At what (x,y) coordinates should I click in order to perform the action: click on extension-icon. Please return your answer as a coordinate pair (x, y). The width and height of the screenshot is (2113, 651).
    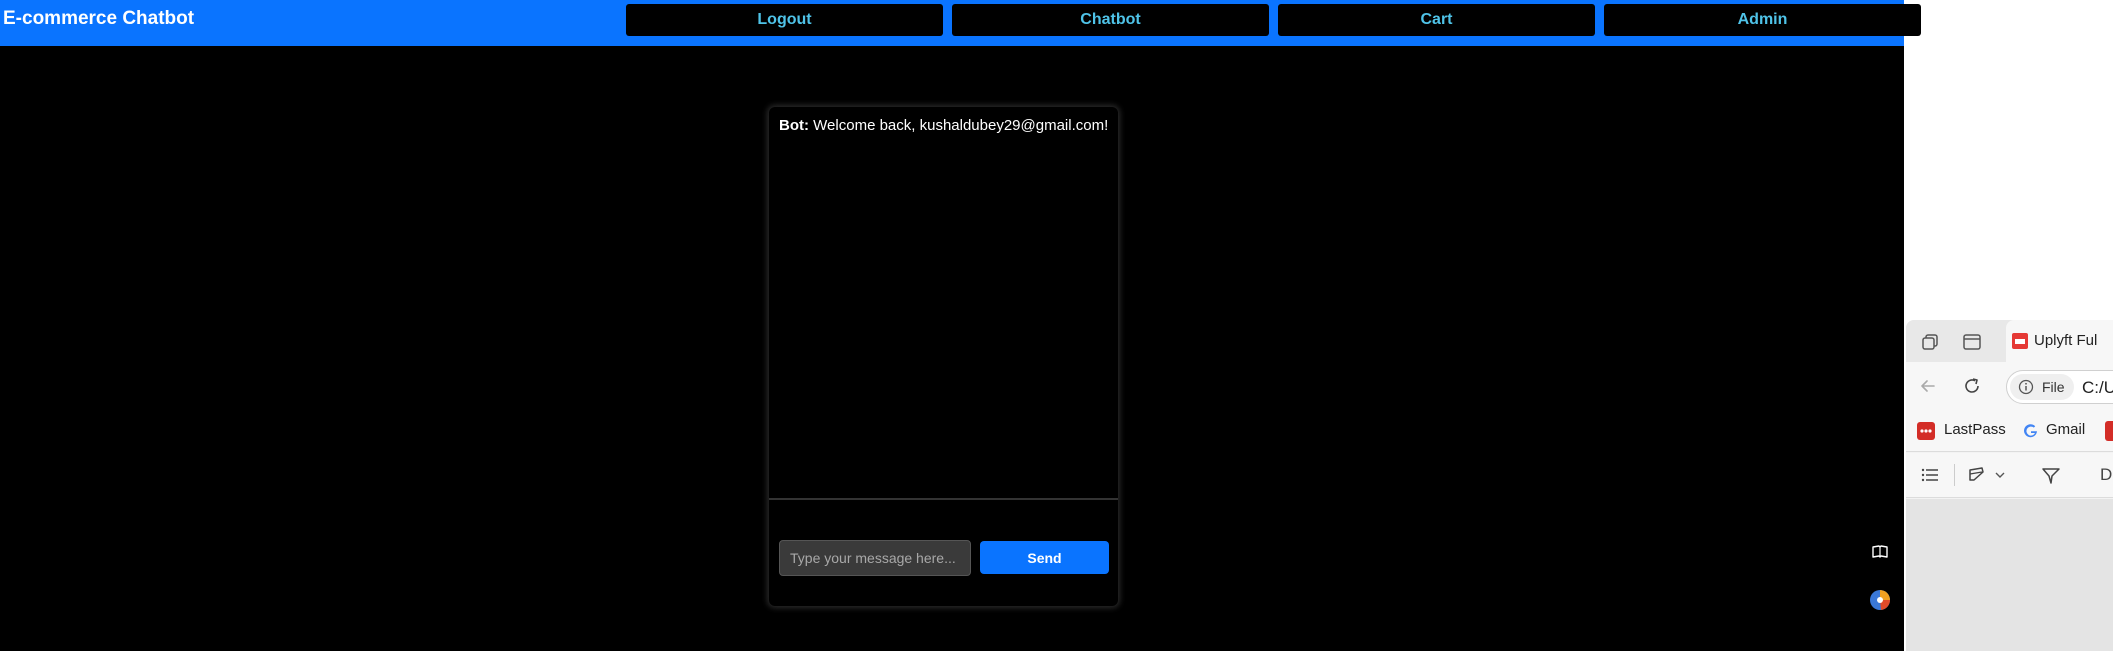
    Looking at the image, I should click on (1880, 600).